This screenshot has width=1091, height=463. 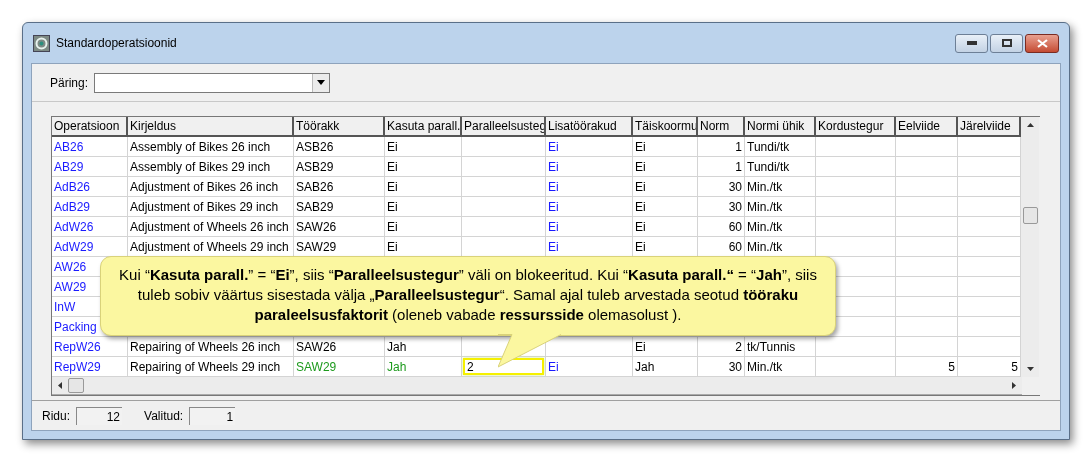 I want to click on table-cell: Assembly of Bikes 29 inch, so click(x=211, y=167).